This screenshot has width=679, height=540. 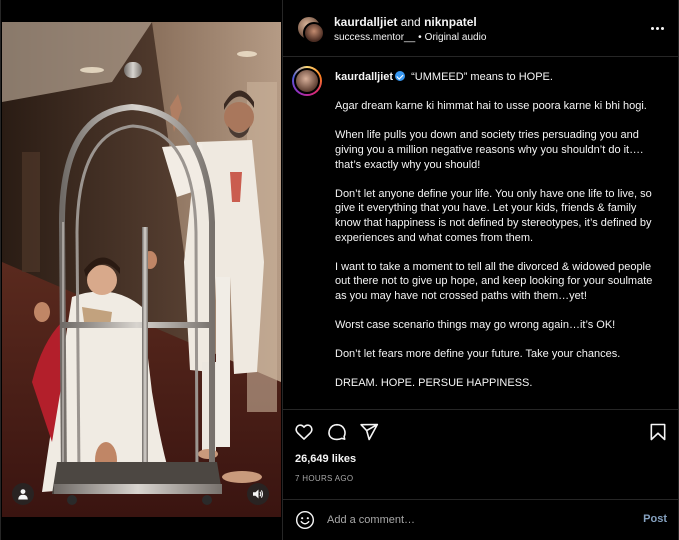 What do you see at coordinates (374, 37) in the screenshot?
I see `audio-user-link: success.mentor__` at bounding box center [374, 37].